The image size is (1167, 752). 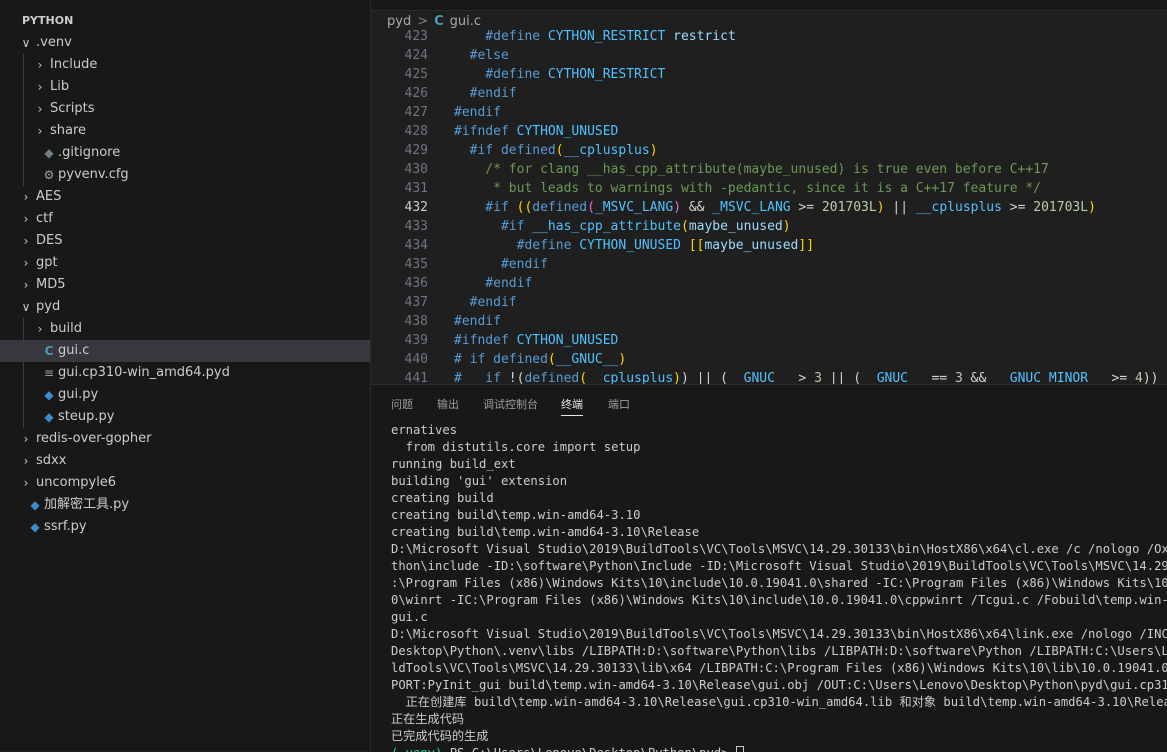 What do you see at coordinates (185, 197) in the screenshot?
I see `tree-item: ›AES` at bounding box center [185, 197].